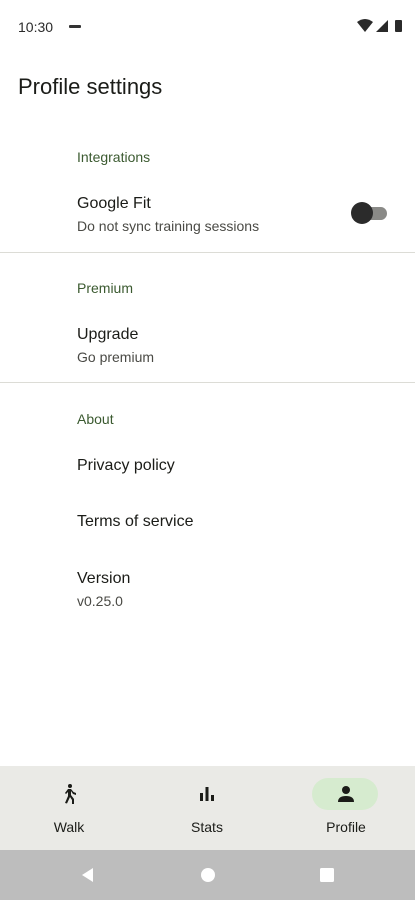 This screenshot has width=415, height=900. Describe the element at coordinates (327, 875) in the screenshot. I see `recents-icon` at that location.